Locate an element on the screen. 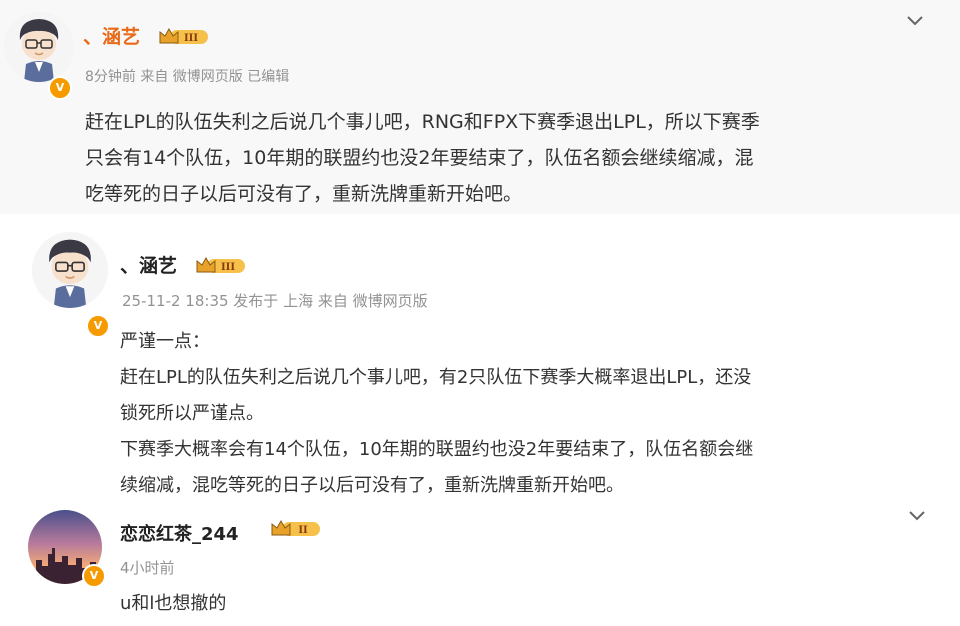 The width and height of the screenshot is (960, 626). text-line: 赶在LPL的队伍失利之后说几个事儿吧，有2只队伍下赛季大概率退出LPL，还没 is located at coordinates (436, 377).